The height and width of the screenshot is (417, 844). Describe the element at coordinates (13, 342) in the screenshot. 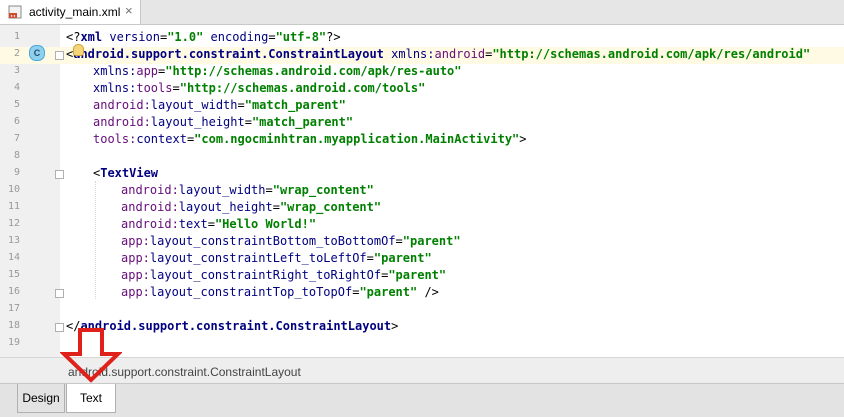

I see `line-number: 19` at that location.